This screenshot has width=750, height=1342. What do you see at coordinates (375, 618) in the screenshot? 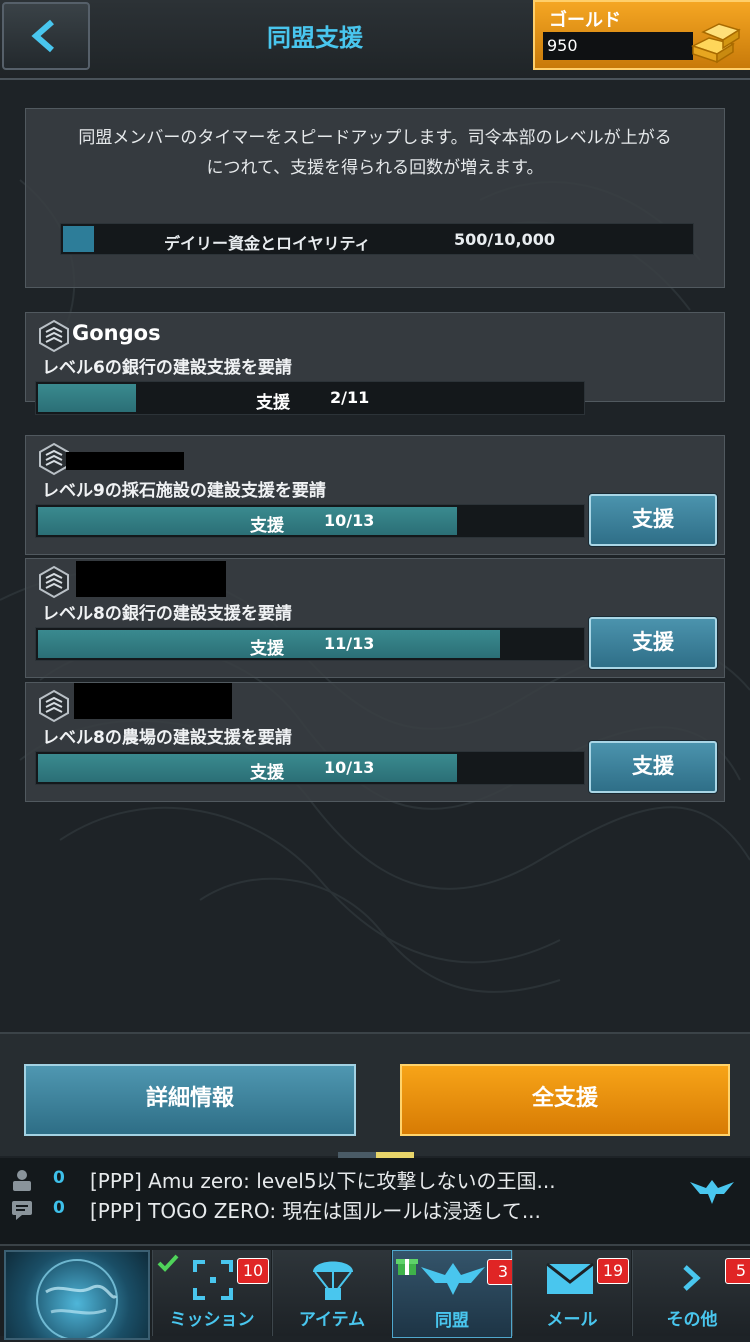
I see `assist-request: レベル8の銀行の建設支援を要請 支援 11/13 支援` at bounding box center [375, 618].